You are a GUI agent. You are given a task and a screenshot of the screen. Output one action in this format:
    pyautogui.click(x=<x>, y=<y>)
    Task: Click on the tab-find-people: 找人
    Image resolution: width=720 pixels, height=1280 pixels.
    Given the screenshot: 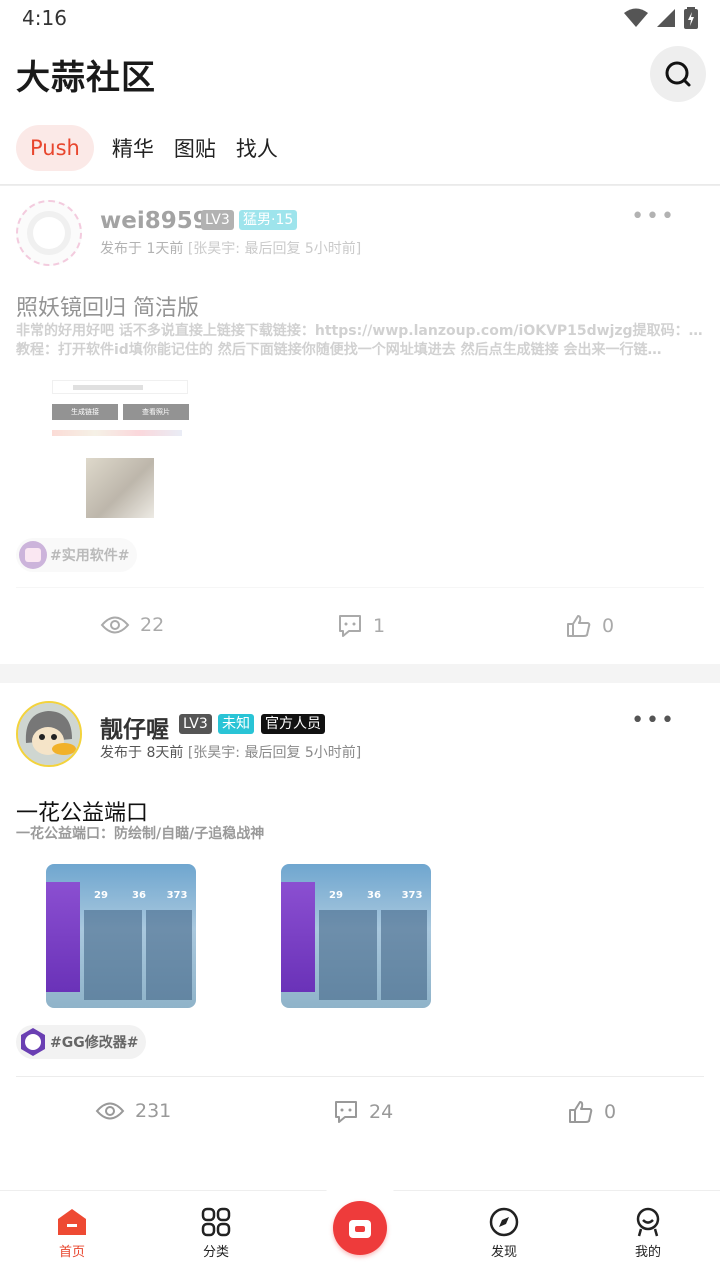 What is the action you would take?
    pyautogui.click(x=257, y=148)
    